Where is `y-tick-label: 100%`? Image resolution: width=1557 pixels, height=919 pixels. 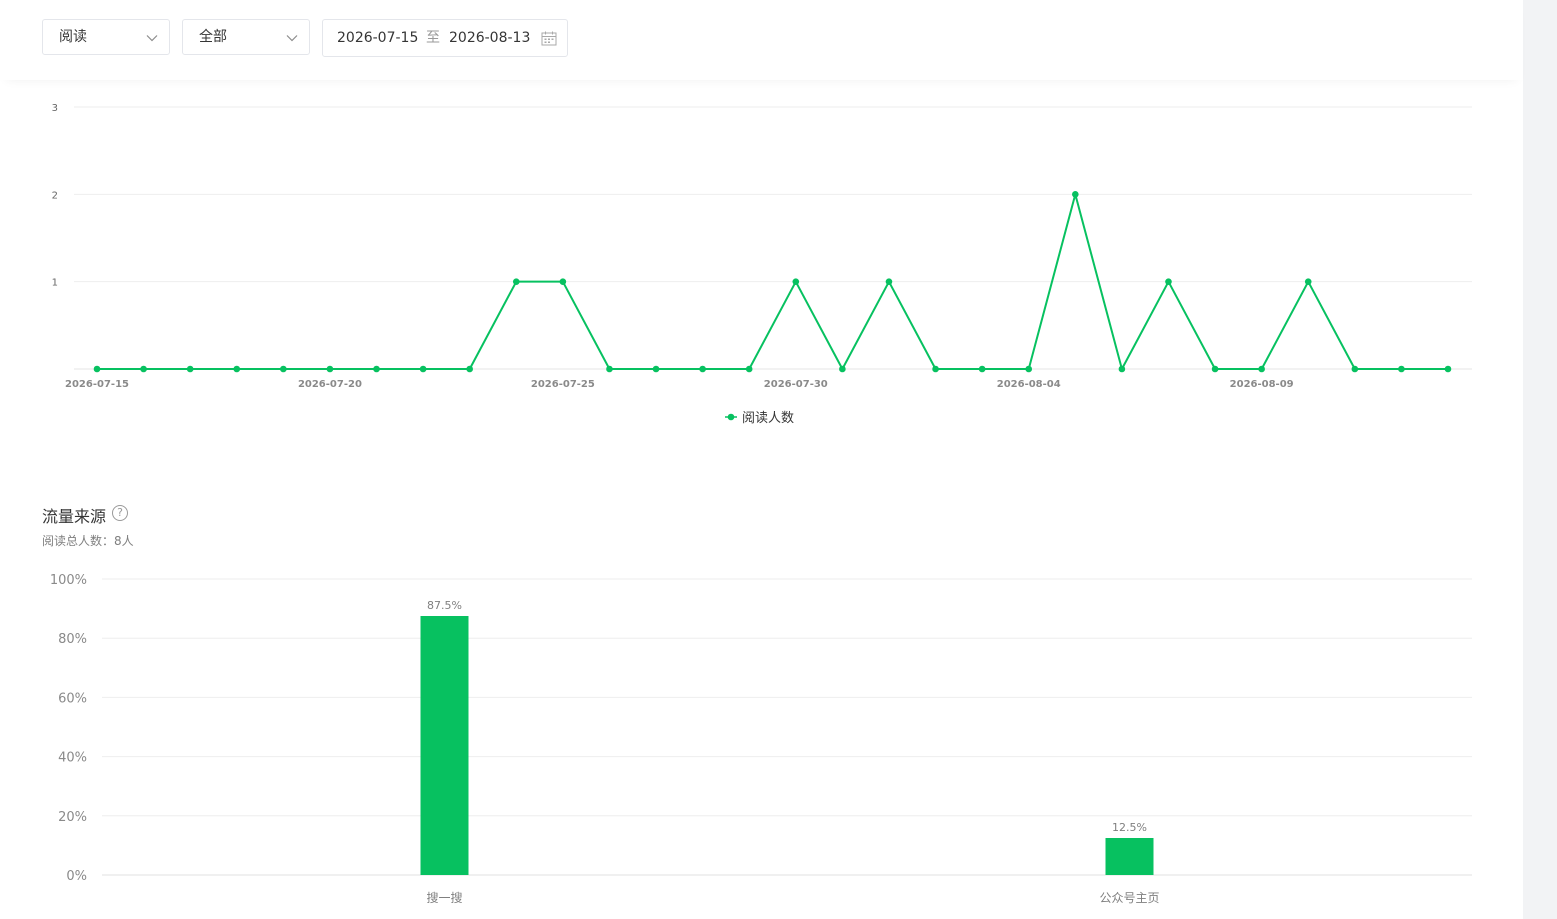 y-tick-label: 100% is located at coordinates (68, 580).